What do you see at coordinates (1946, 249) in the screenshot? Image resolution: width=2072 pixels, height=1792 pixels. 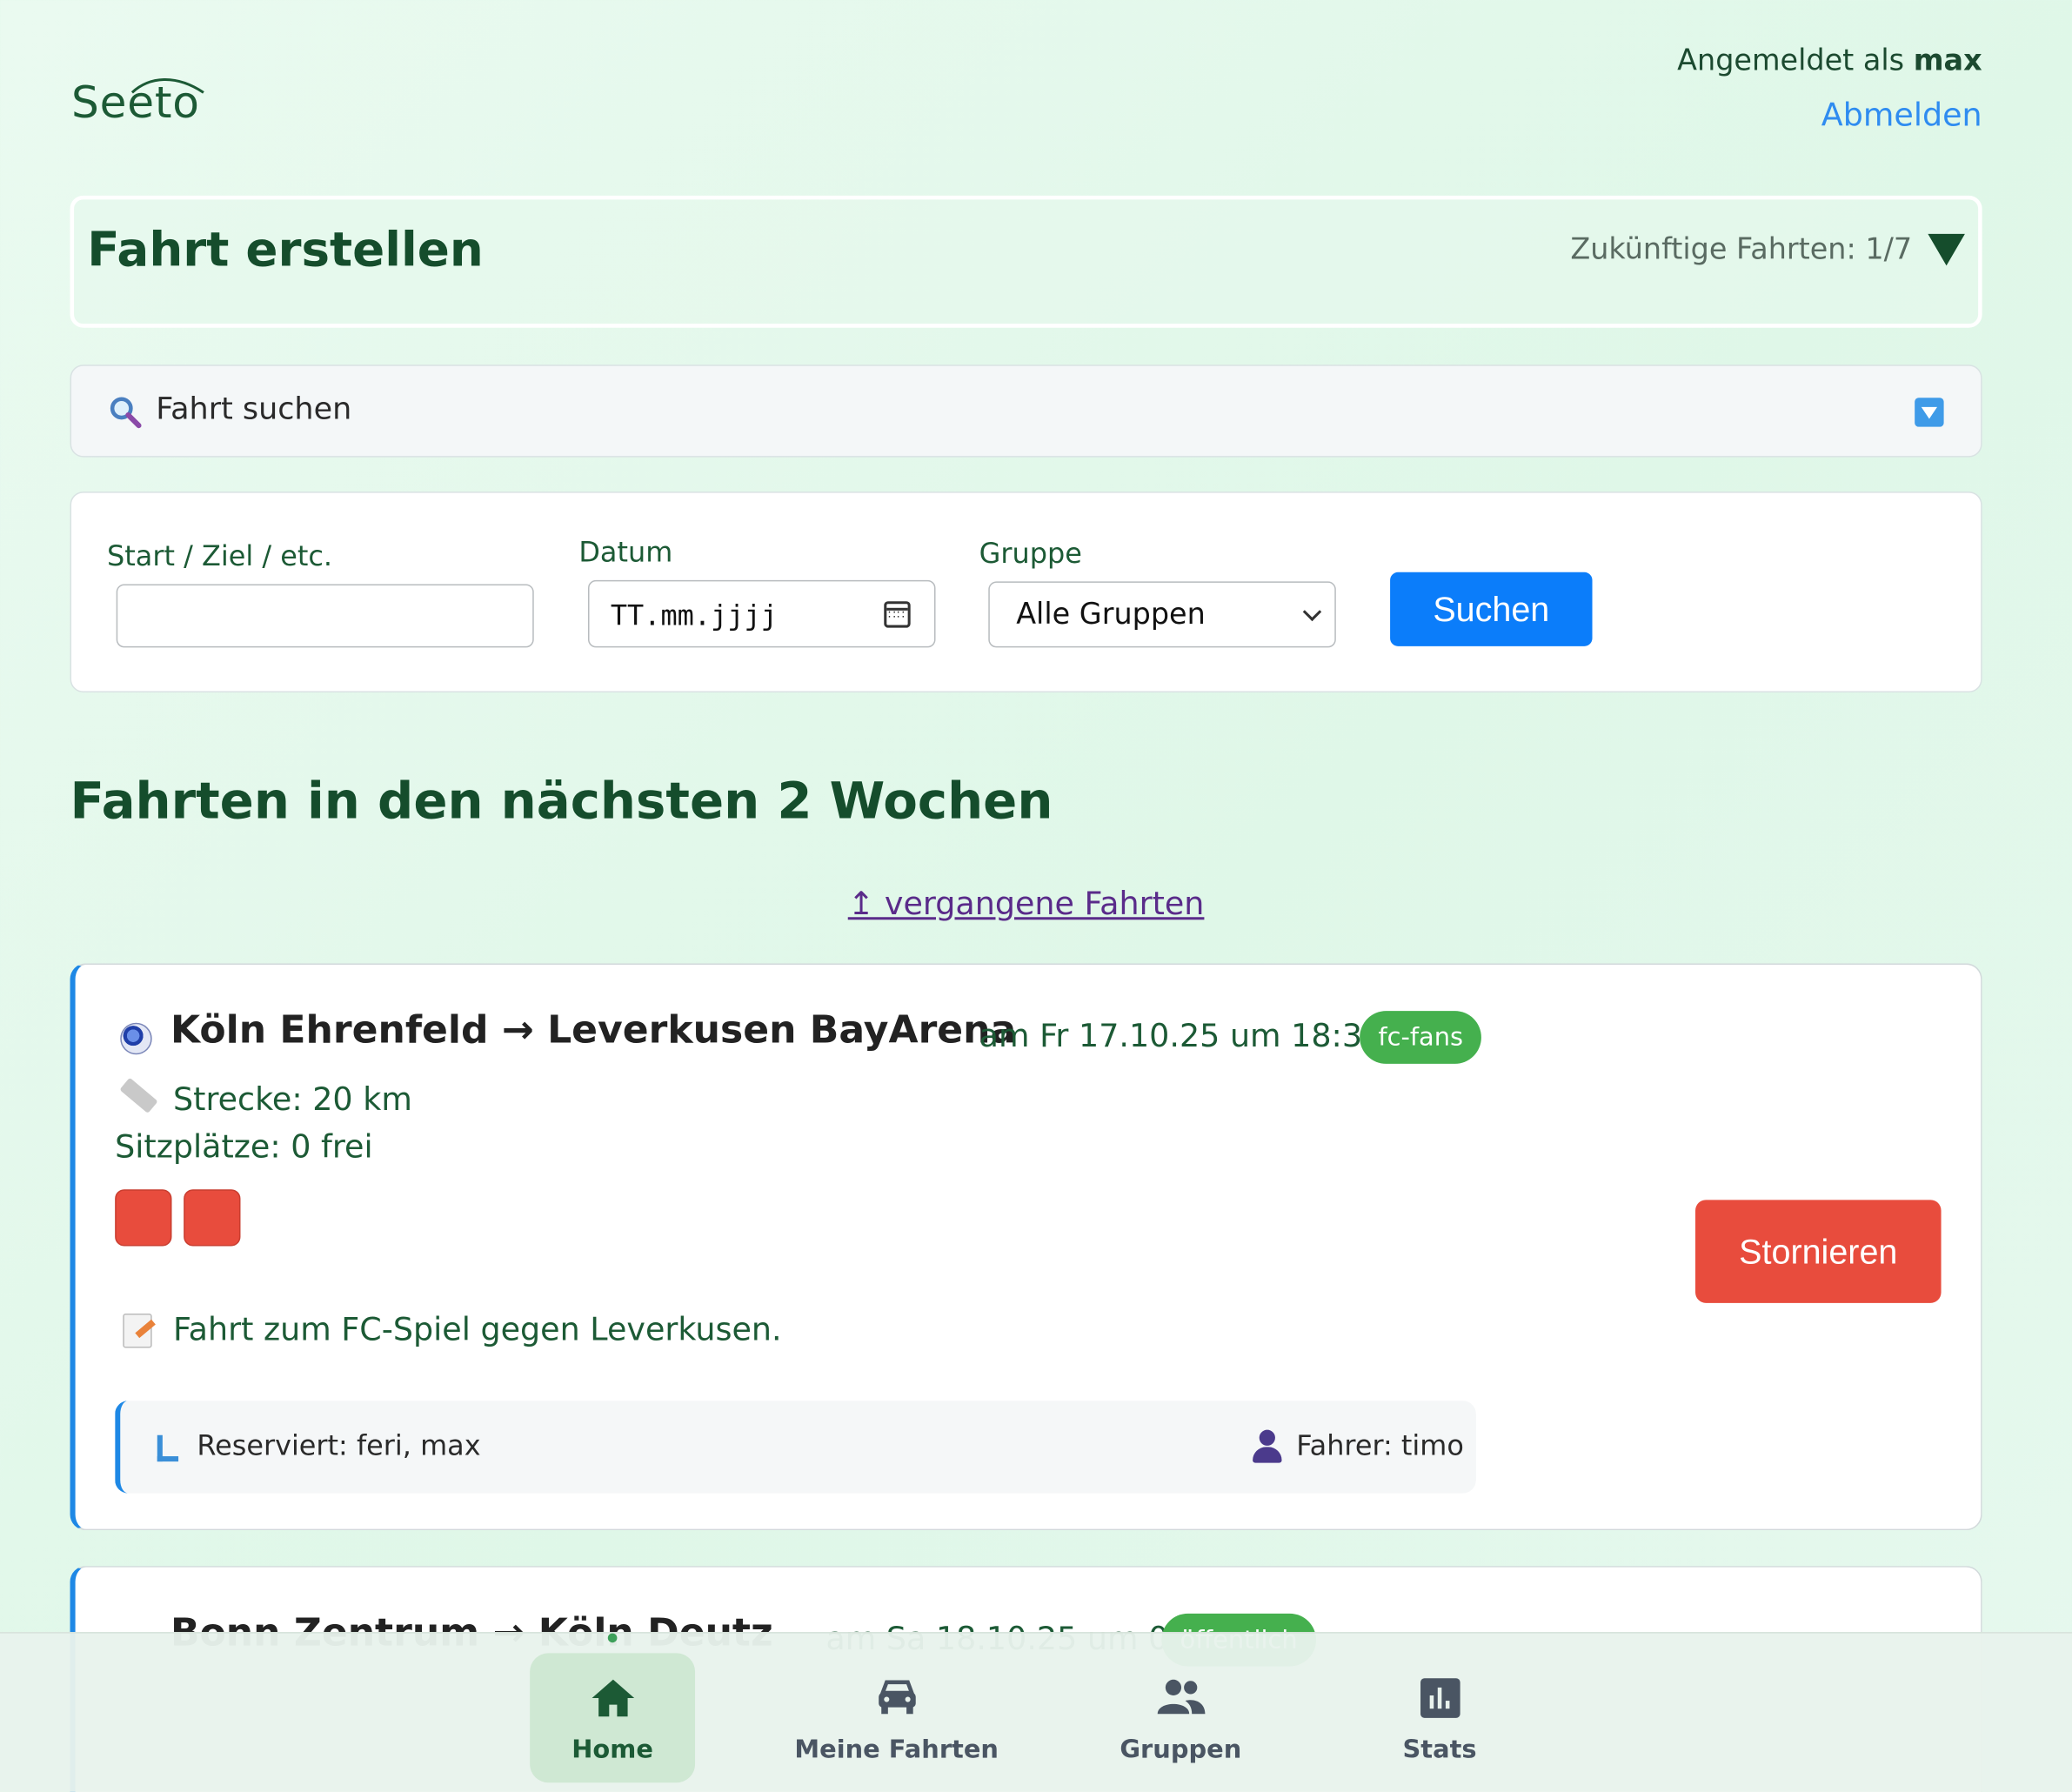 I see `expand-triangle-icon` at bounding box center [1946, 249].